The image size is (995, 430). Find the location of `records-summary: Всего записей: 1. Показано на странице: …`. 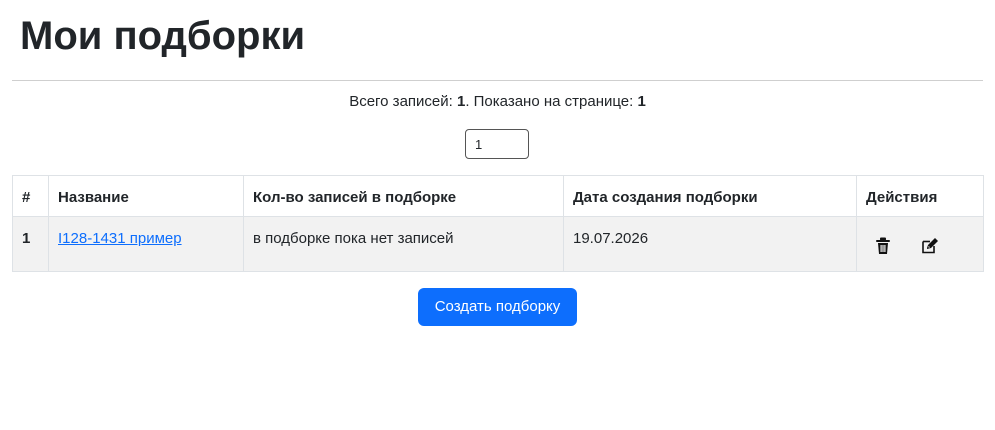

records-summary: Всего записей: 1. Показано на странице: … is located at coordinates (497, 102).